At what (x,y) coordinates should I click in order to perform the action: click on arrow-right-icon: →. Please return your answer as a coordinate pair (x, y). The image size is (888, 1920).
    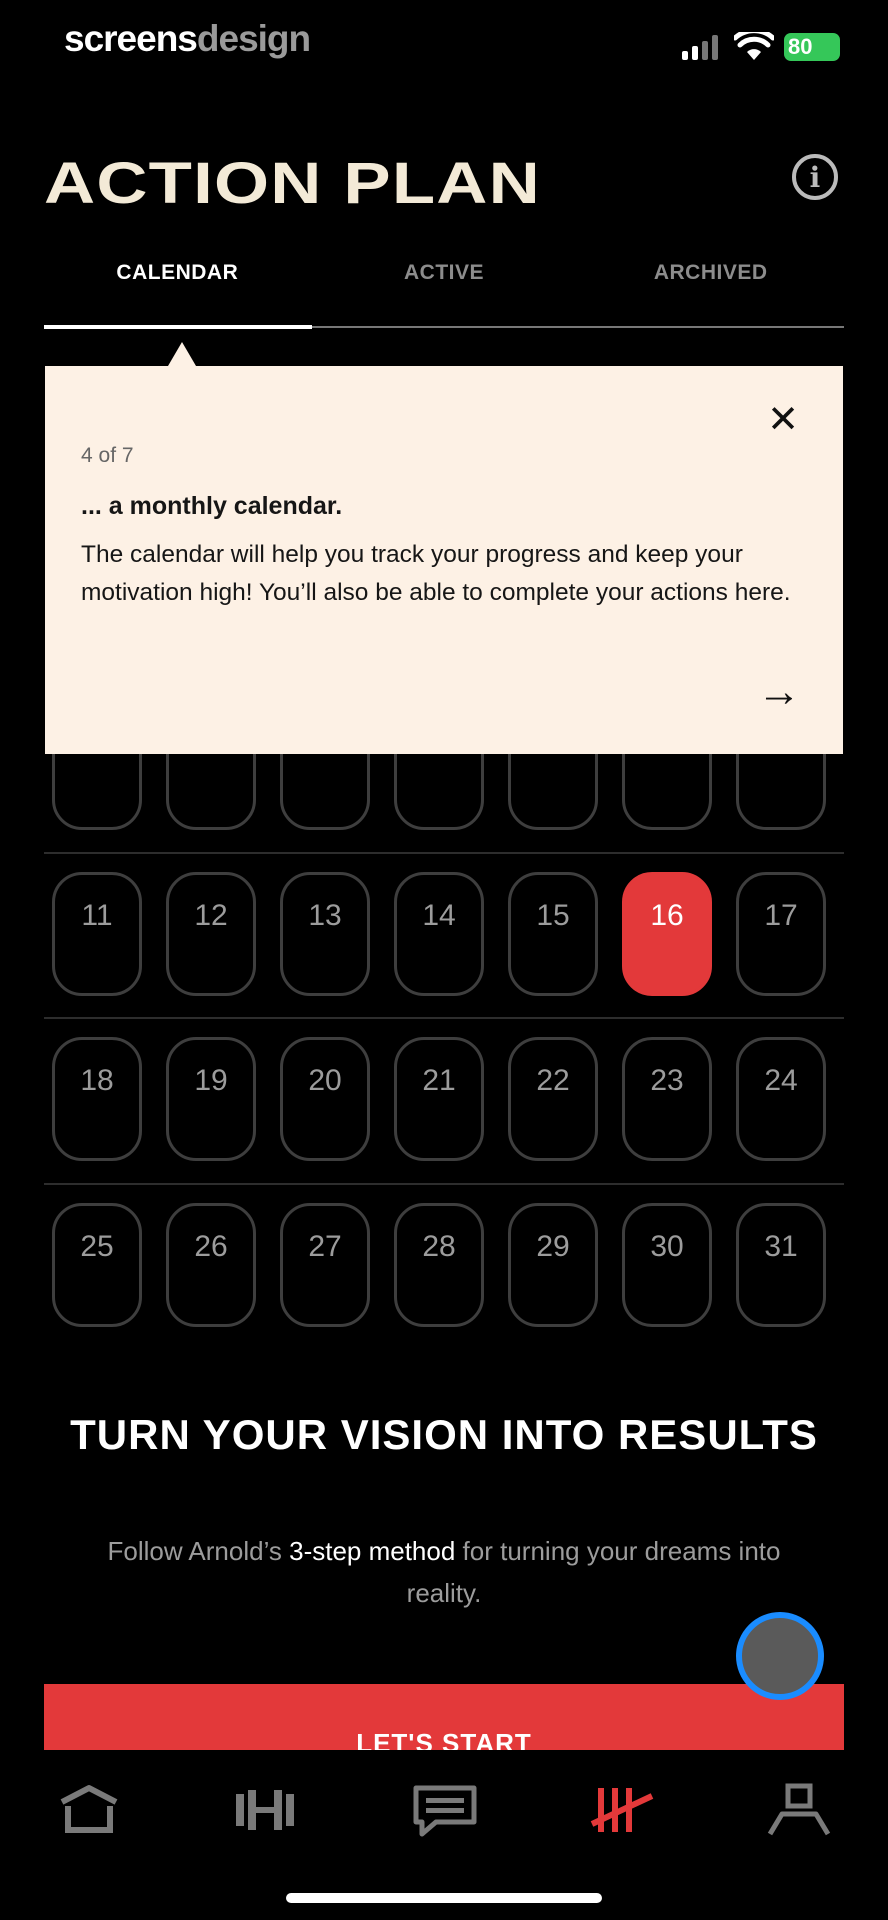
    Looking at the image, I should click on (779, 692).